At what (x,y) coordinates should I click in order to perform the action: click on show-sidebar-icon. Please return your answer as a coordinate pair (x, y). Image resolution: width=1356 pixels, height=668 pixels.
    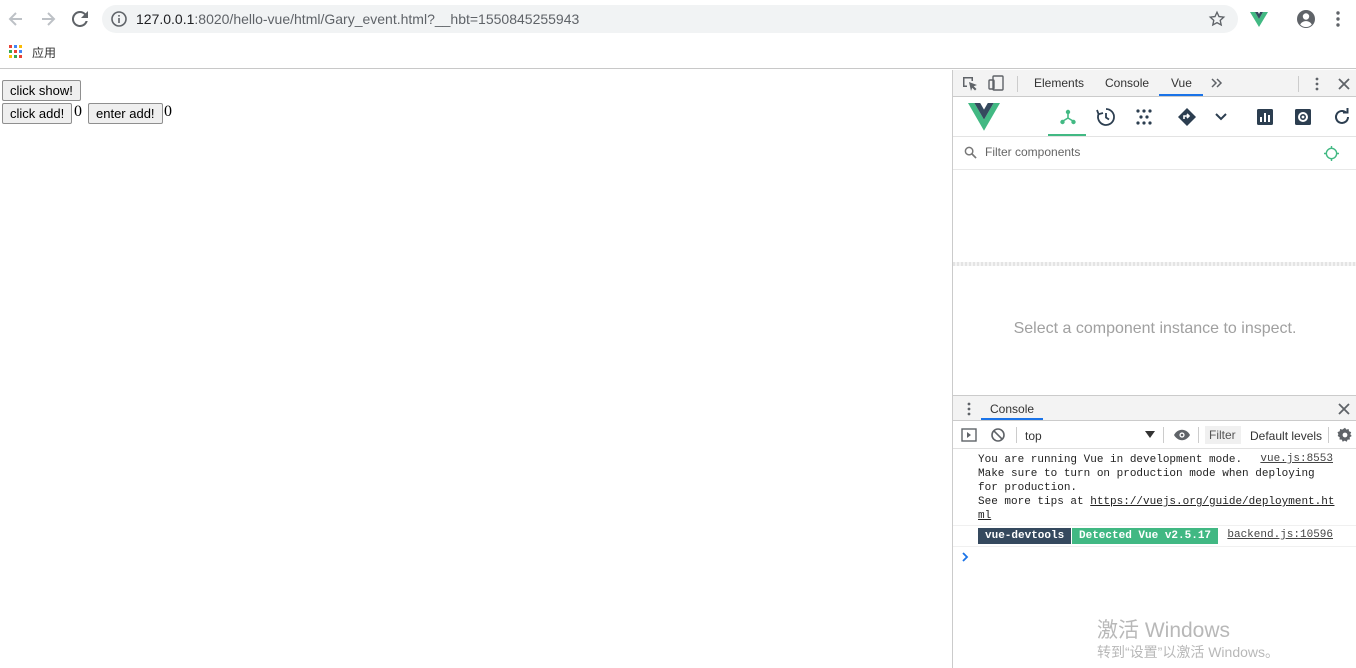
    Looking at the image, I should click on (969, 435).